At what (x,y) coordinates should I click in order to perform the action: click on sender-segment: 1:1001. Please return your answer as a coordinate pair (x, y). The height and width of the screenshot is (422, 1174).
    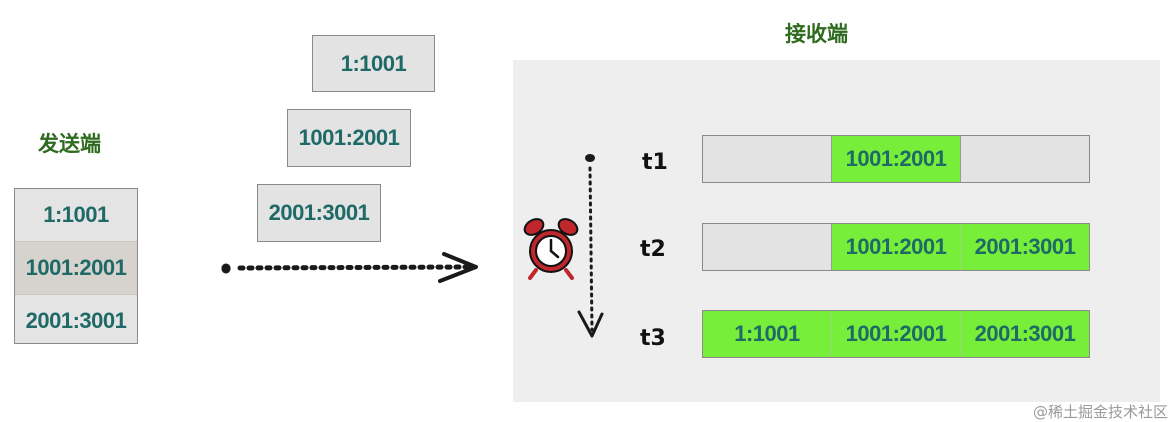
    Looking at the image, I should click on (76, 214).